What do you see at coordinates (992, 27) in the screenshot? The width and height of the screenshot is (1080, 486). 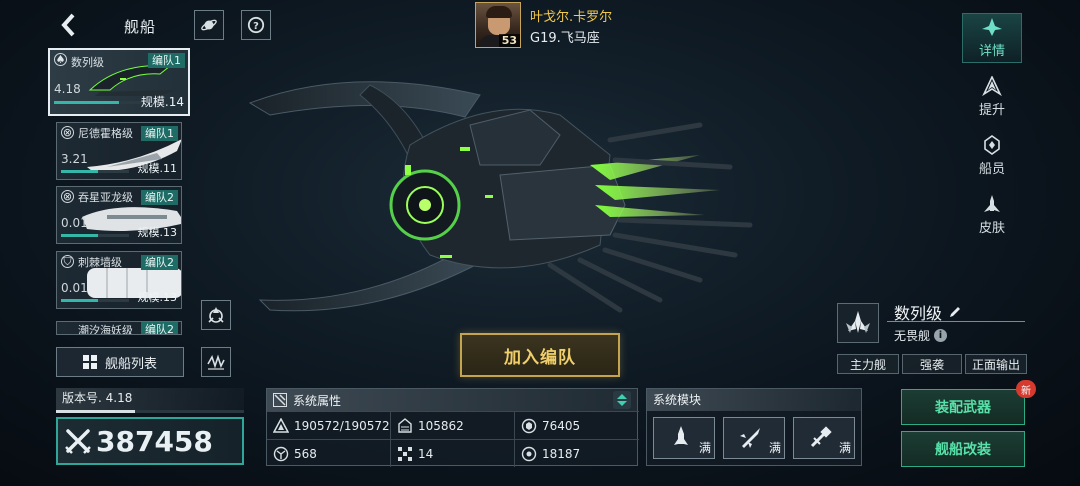 I see `ship-detail-icon` at bounding box center [992, 27].